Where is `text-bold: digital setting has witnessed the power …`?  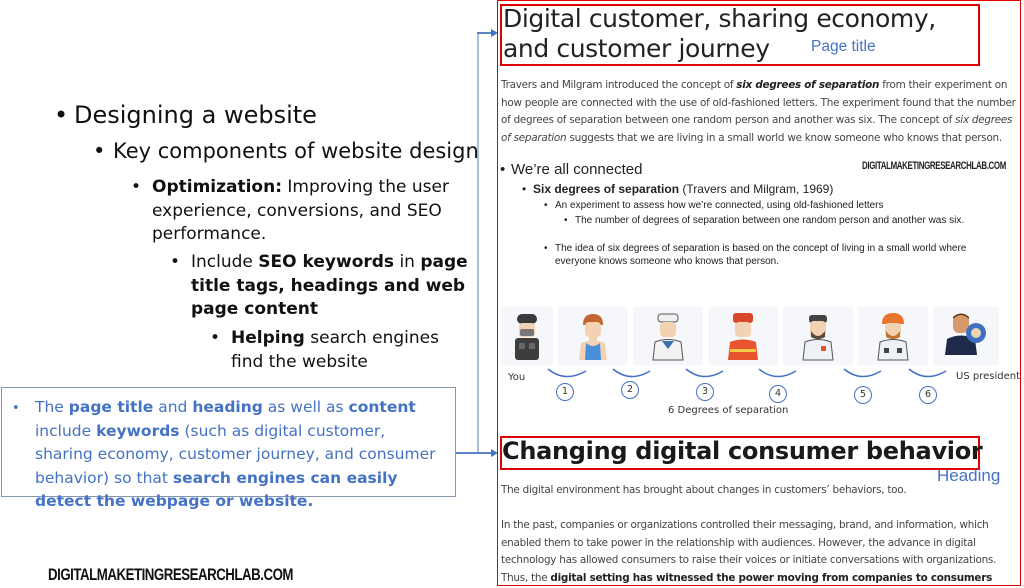 text-bold: digital setting has witnessed the power … is located at coordinates (771, 577).